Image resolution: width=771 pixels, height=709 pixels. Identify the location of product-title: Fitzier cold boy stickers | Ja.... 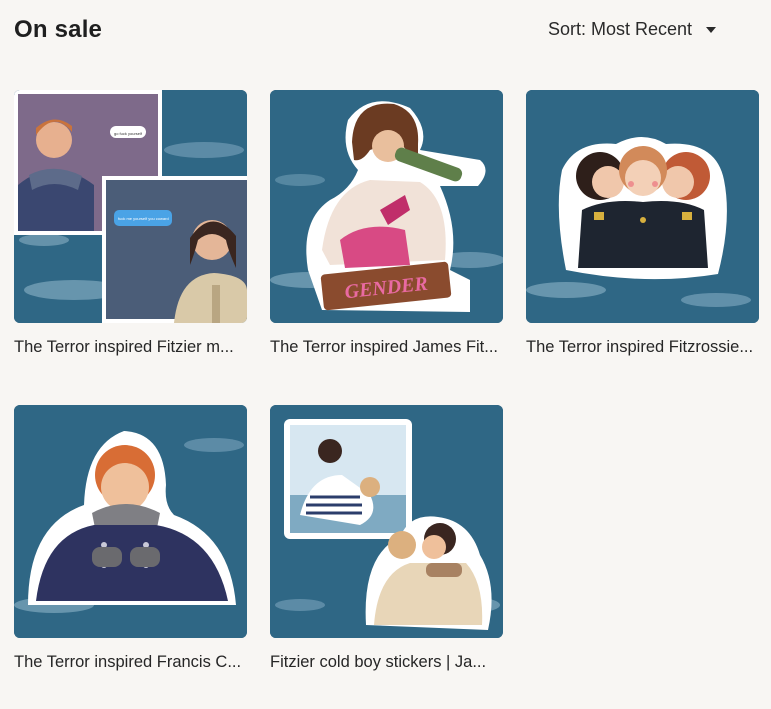
(386, 662).